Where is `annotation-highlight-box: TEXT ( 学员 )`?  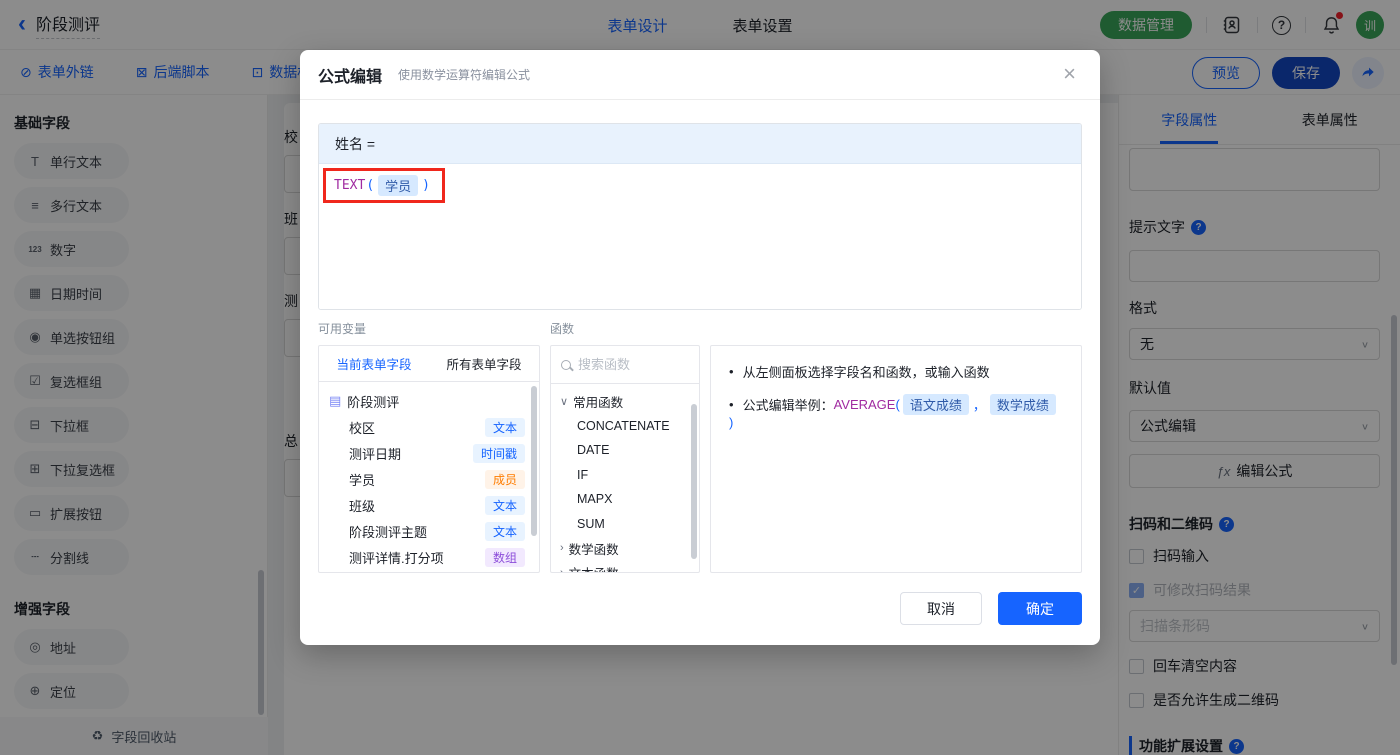 annotation-highlight-box: TEXT ( 学员 ) is located at coordinates (384, 185).